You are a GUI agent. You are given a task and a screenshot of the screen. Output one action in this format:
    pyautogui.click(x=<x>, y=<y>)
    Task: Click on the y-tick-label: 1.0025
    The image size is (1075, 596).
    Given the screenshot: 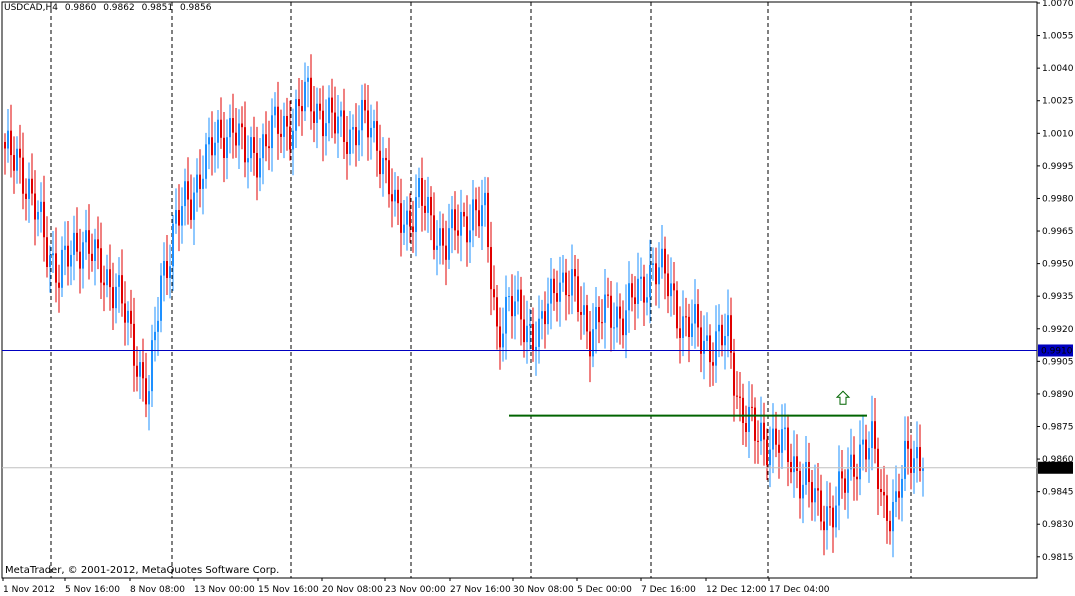 What is the action you would take?
    pyautogui.click(x=1058, y=102)
    